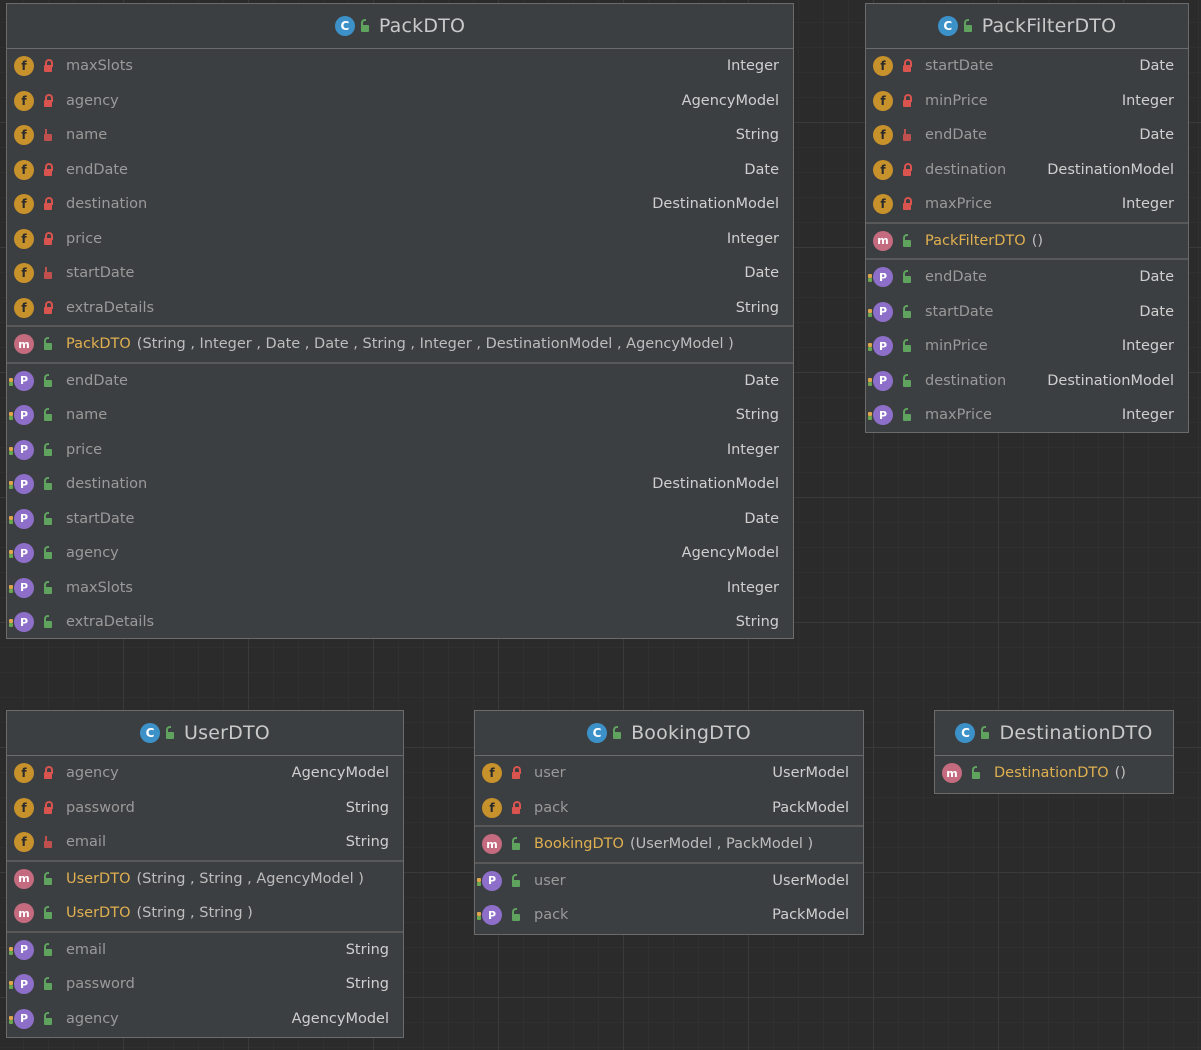 This screenshot has width=1201, height=1050. I want to click on property-type: Date, so click(761, 380).